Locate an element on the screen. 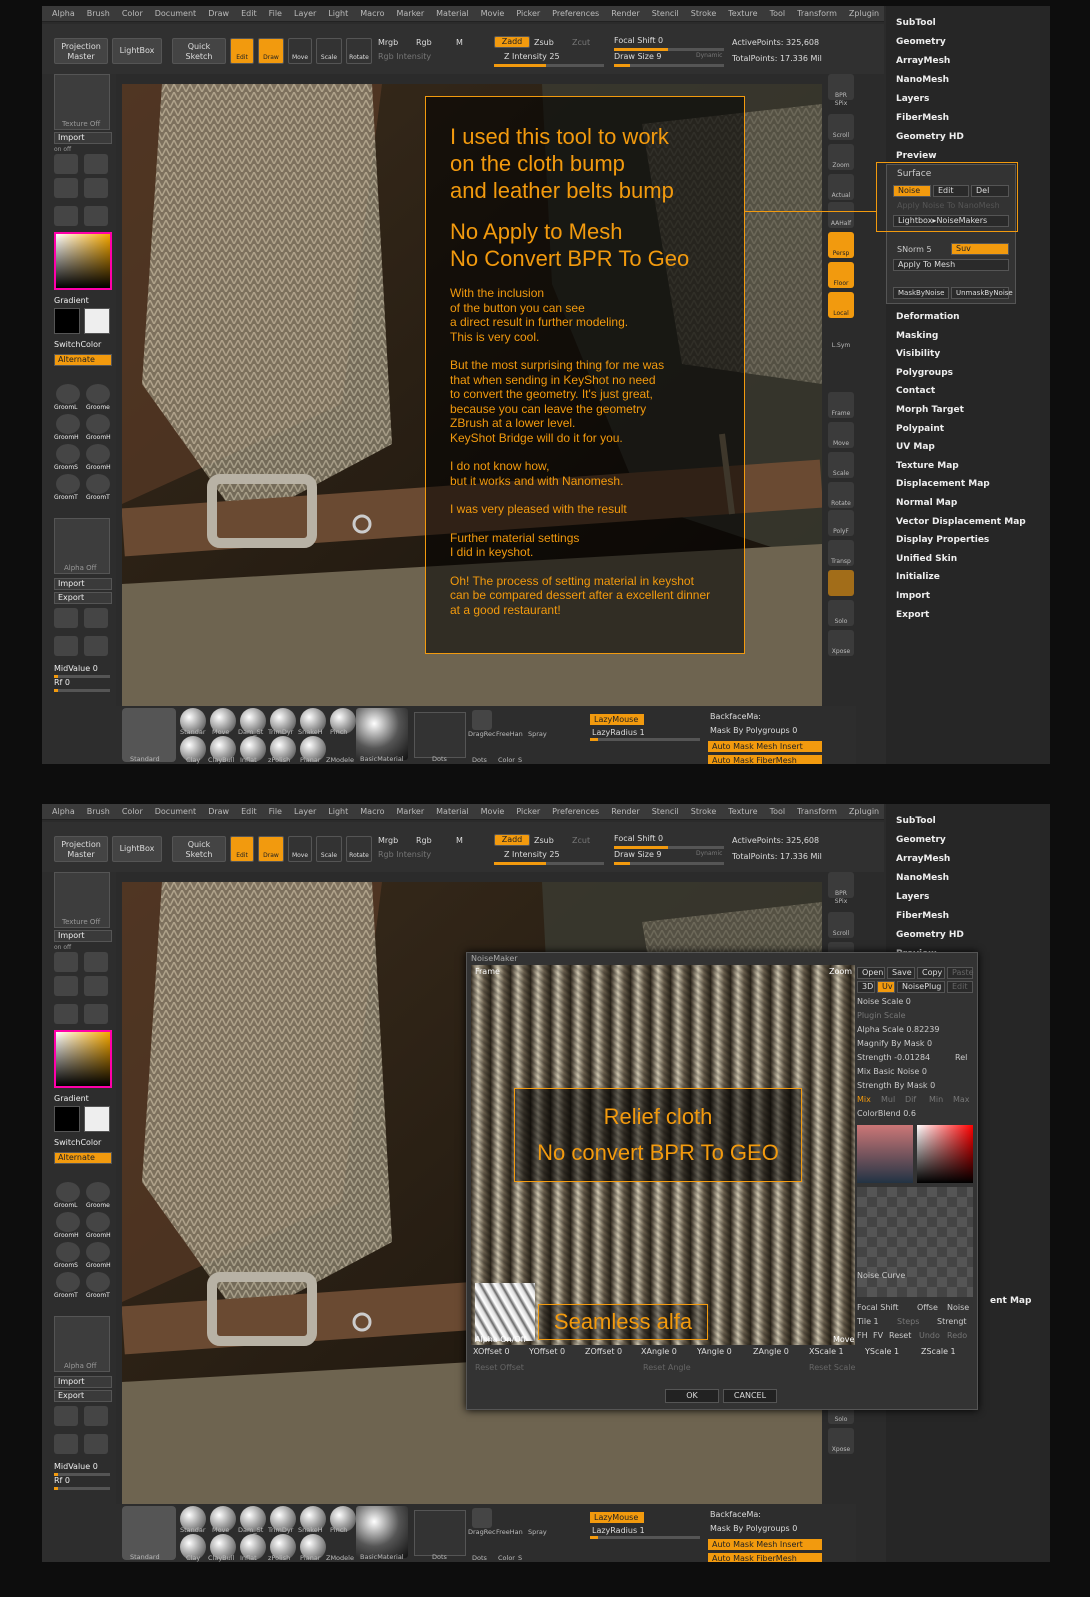 Image resolution: width=1090 pixels, height=1597 pixels. focal-shift-slider: Focal Shift is located at coordinates (877, 1307).